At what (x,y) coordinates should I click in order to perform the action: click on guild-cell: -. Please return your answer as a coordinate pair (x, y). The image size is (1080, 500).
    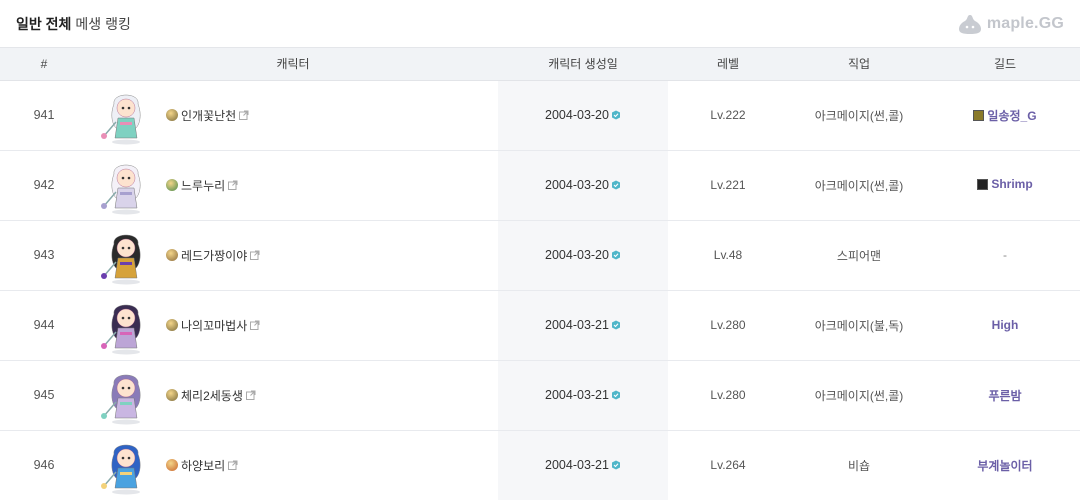
    Looking at the image, I should click on (1005, 255).